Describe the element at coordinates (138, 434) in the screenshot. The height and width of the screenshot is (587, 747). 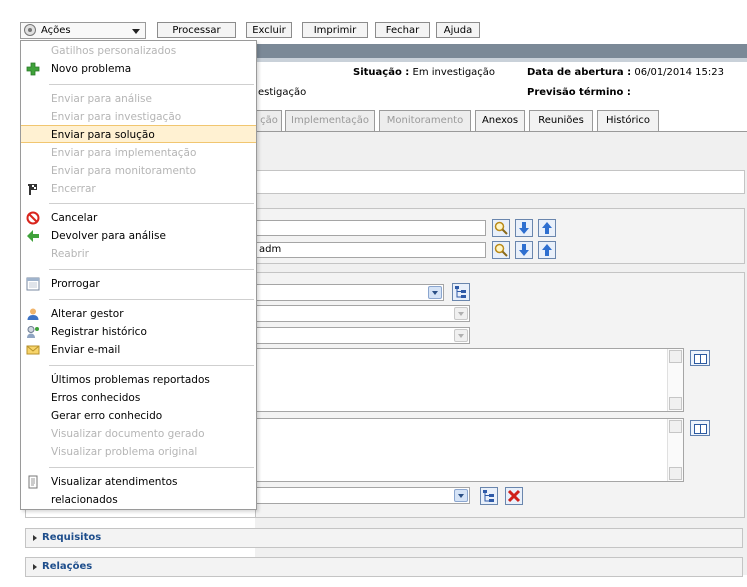
I see `menu-item-visualizar-documento: Visualizar documento gerado` at that location.